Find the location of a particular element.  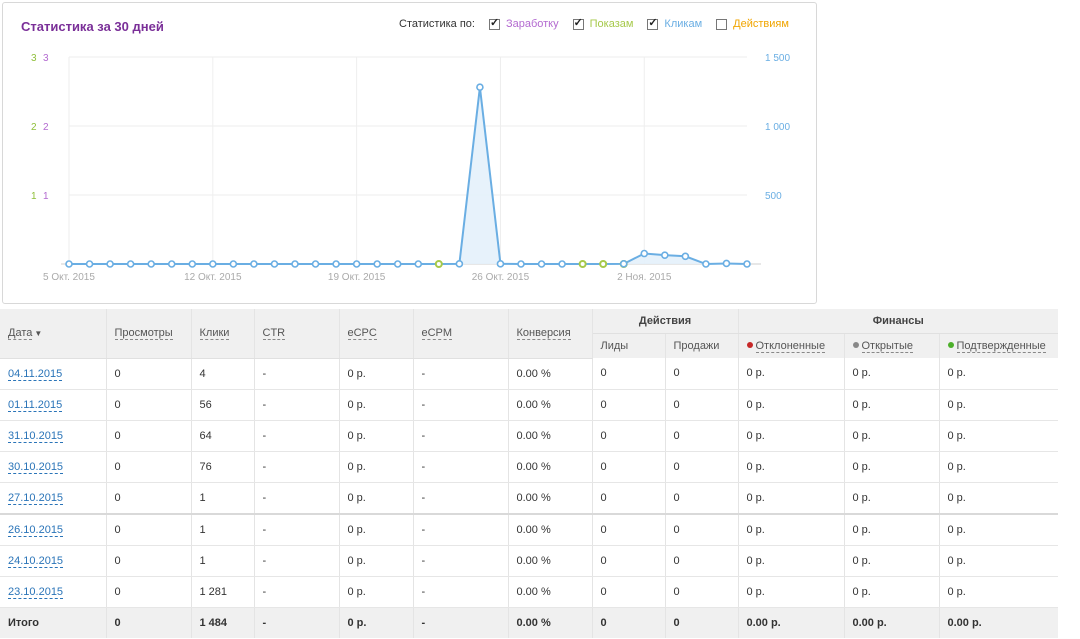

col-ecpc: eCPC is located at coordinates (376, 334).